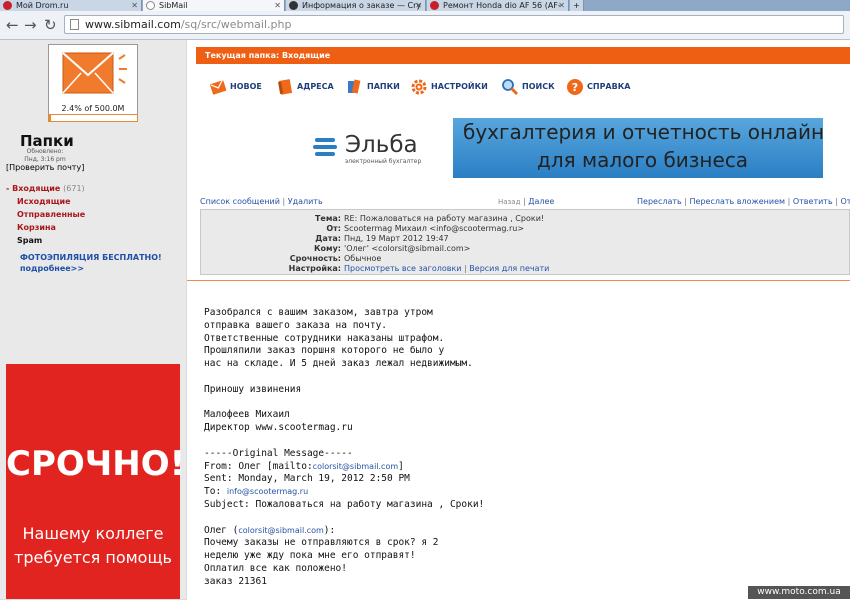 This screenshot has height=600, width=850. What do you see at coordinates (434, 5) in the screenshot?
I see `honda-favicon-icon` at bounding box center [434, 5].